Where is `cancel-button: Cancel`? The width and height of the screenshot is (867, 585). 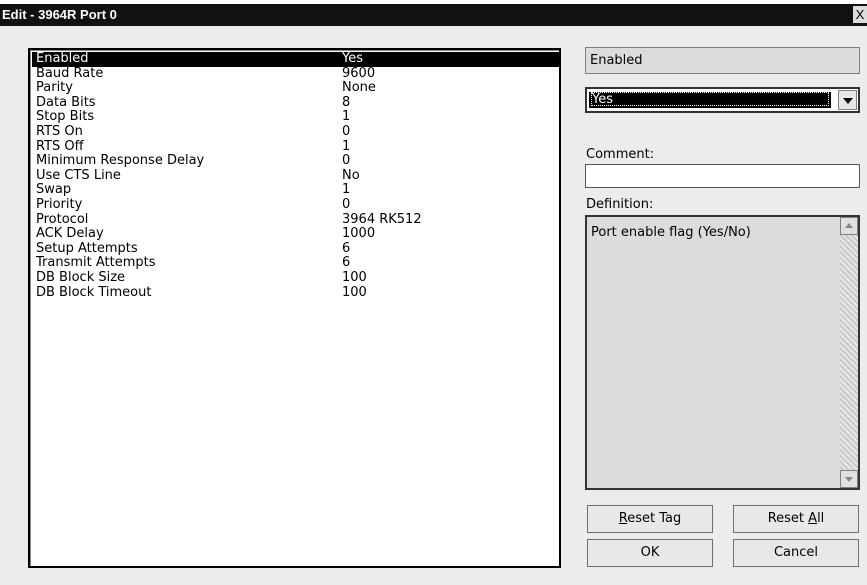
cancel-button: Cancel is located at coordinates (796, 553).